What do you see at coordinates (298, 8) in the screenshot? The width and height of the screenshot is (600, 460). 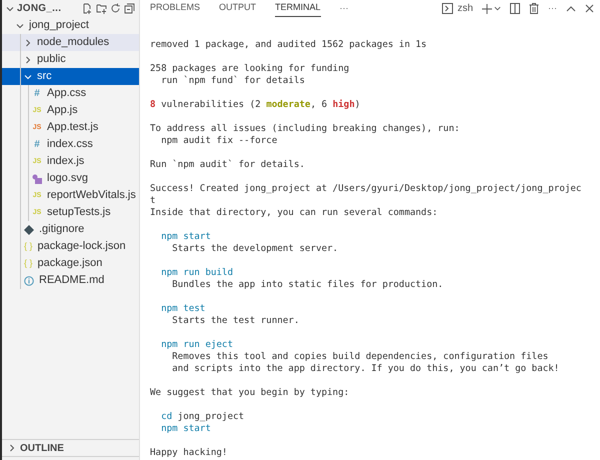 I see `panel-tab: TERMINAL` at bounding box center [298, 8].